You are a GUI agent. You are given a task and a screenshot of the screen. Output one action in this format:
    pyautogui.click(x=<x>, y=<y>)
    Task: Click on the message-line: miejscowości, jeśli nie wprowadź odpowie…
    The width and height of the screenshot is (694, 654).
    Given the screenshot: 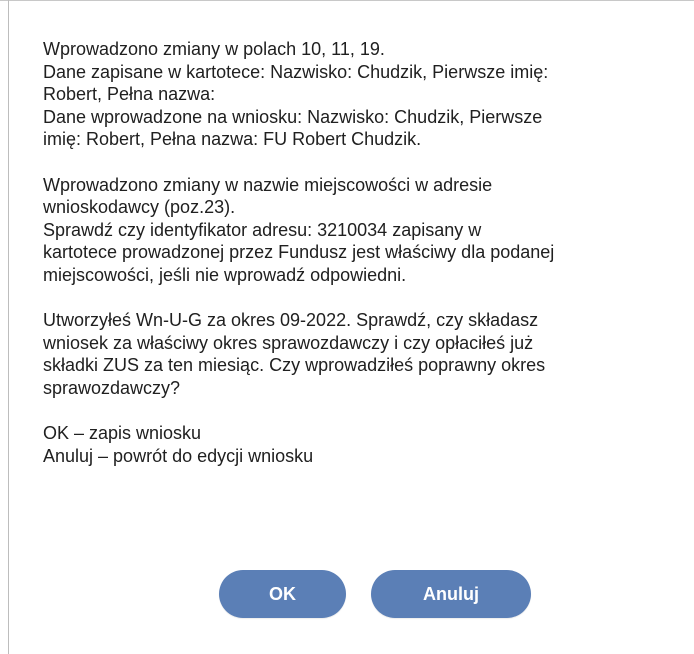 What is the action you would take?
    pyautogui.click(x=225, y=274)
    